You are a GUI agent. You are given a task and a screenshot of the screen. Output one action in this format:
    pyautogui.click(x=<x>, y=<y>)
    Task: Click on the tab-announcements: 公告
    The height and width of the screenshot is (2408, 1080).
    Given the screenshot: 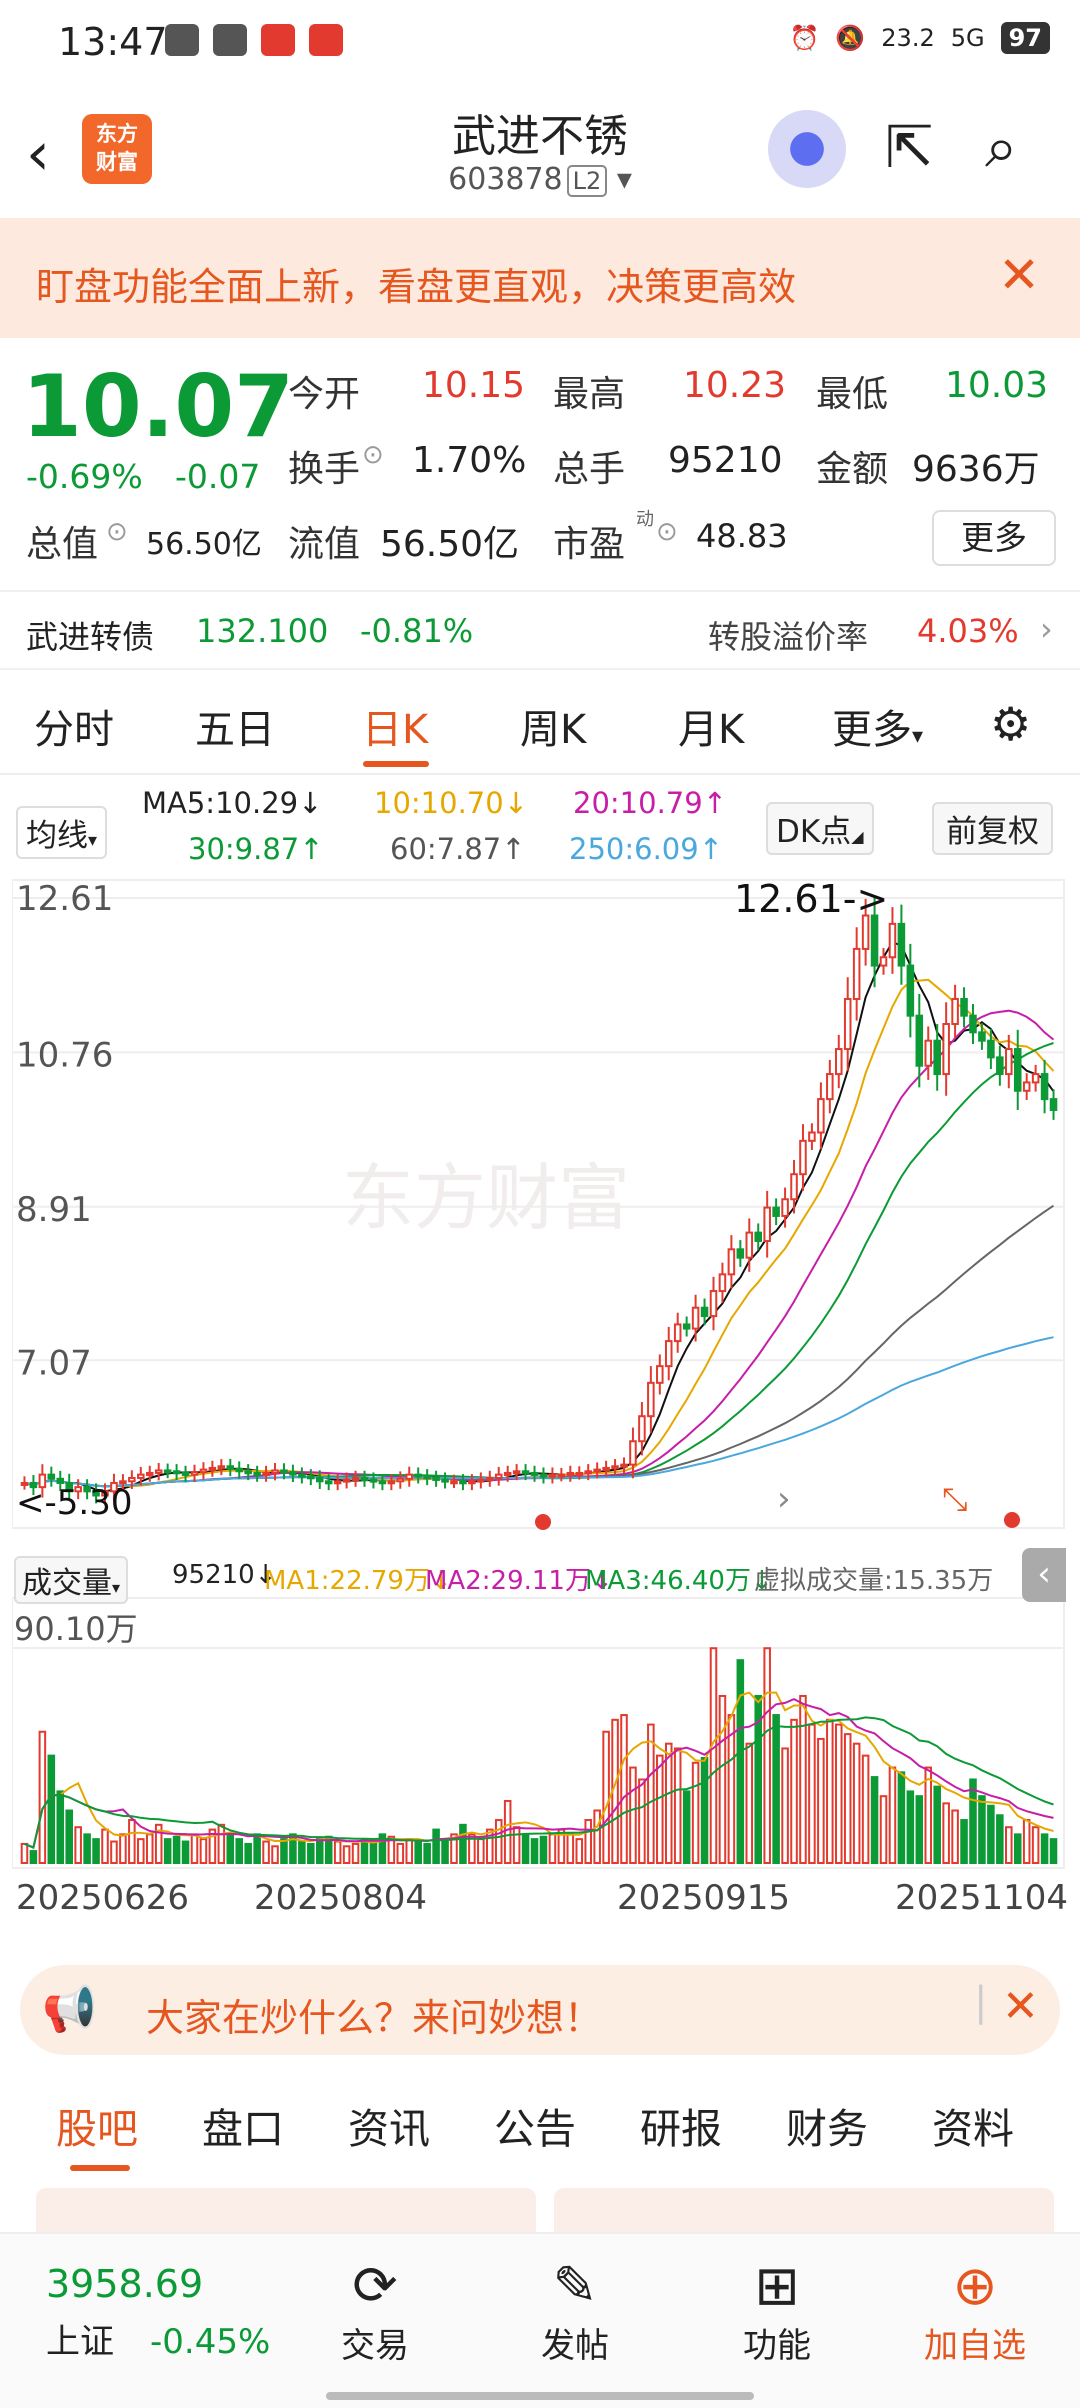 What is the action you would take?
    pyautogui.click(x=535, y=2125)
    